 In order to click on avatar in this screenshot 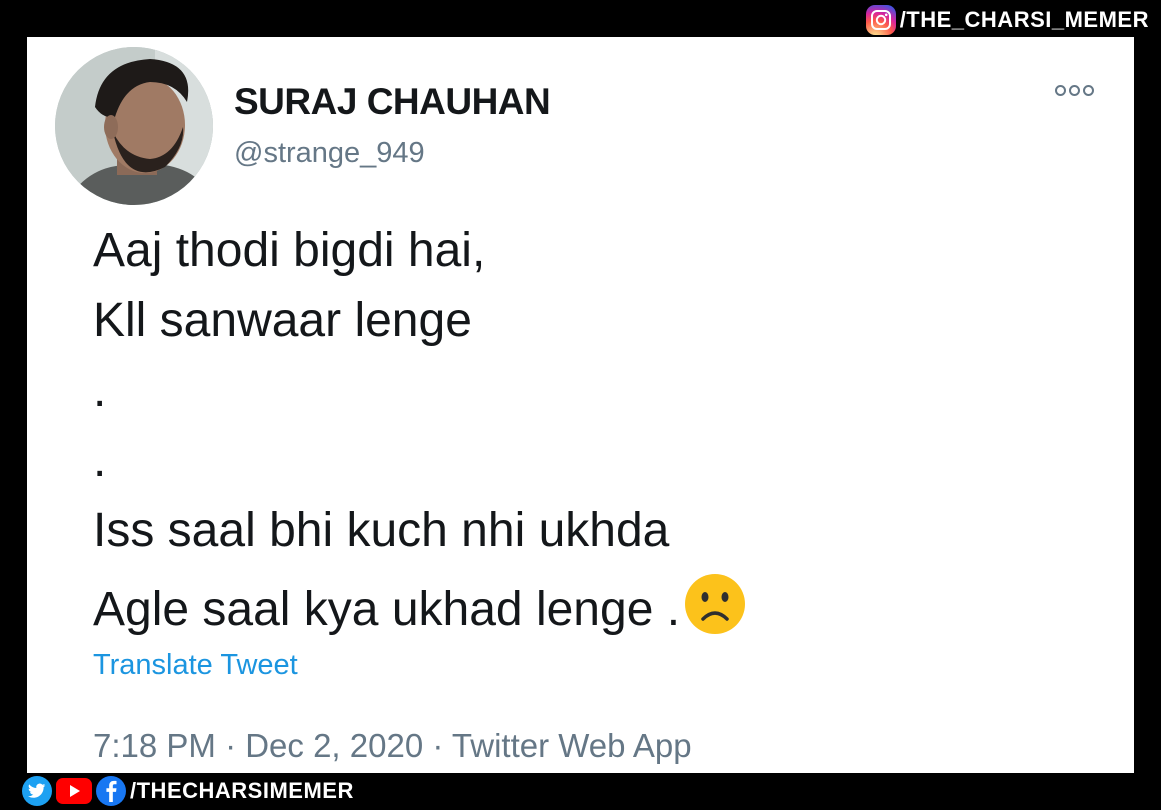, I will do `click(134, 126)`.